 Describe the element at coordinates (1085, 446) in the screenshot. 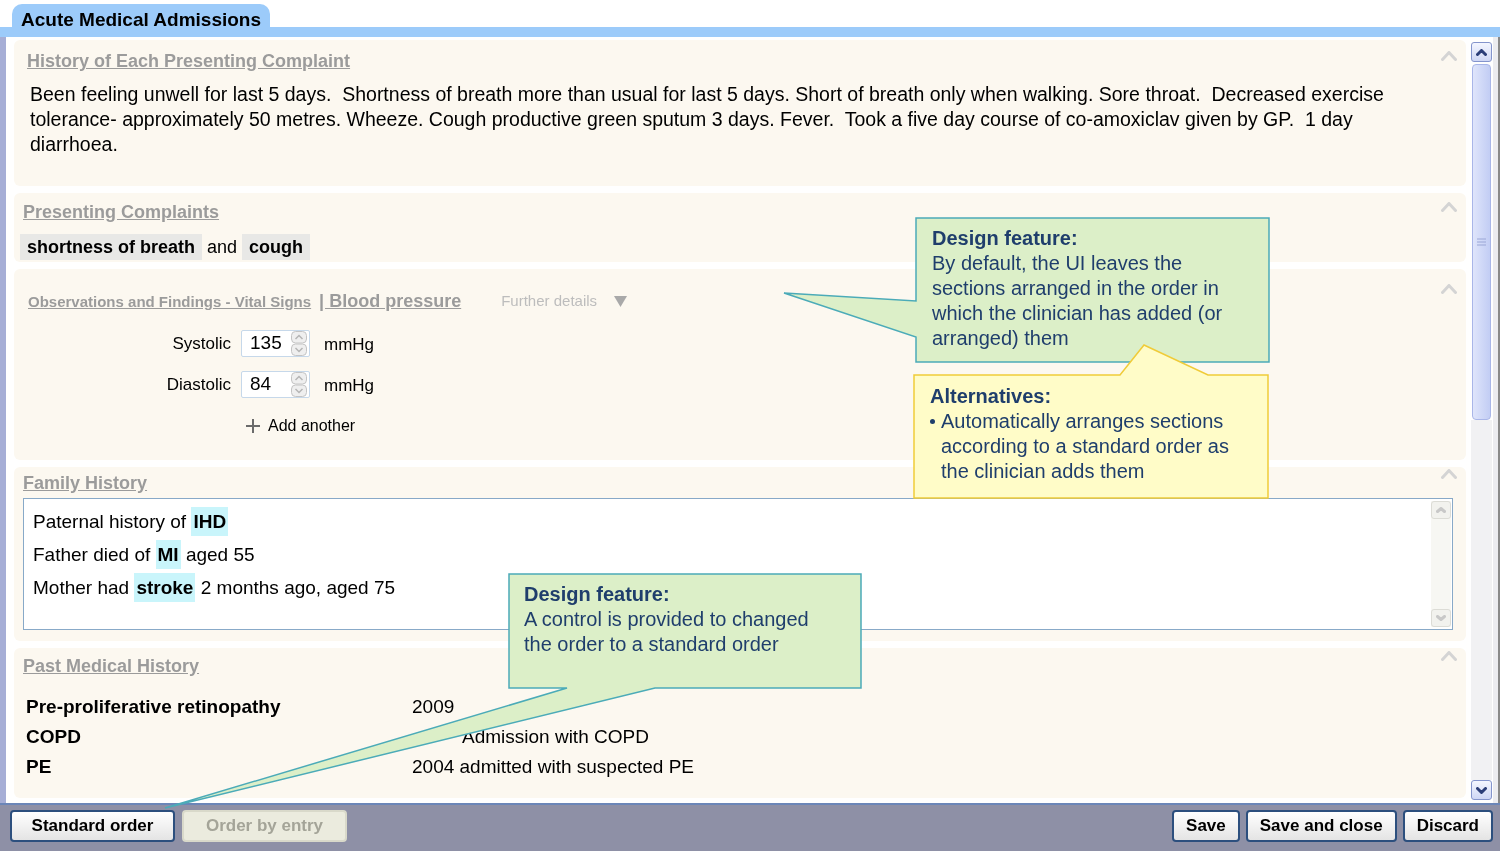

I see `callout-text: Automatically arranges sections according to a standard order as the clinician adds them` at that location.